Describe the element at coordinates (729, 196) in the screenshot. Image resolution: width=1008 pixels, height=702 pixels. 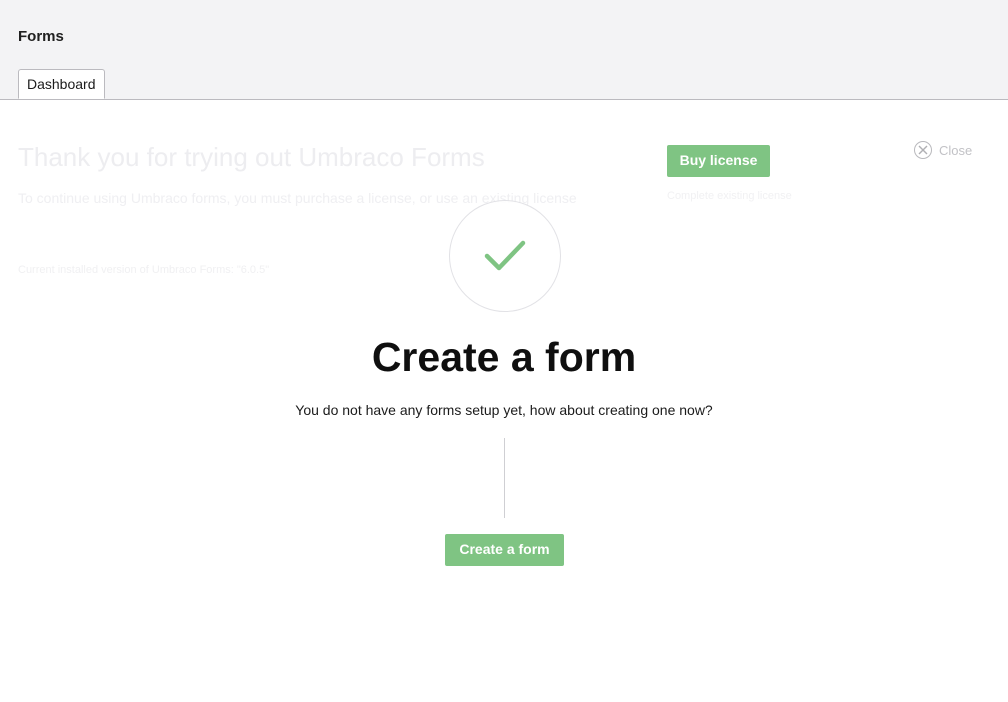
I see `complete-license-link: Complete existing license` at that location.